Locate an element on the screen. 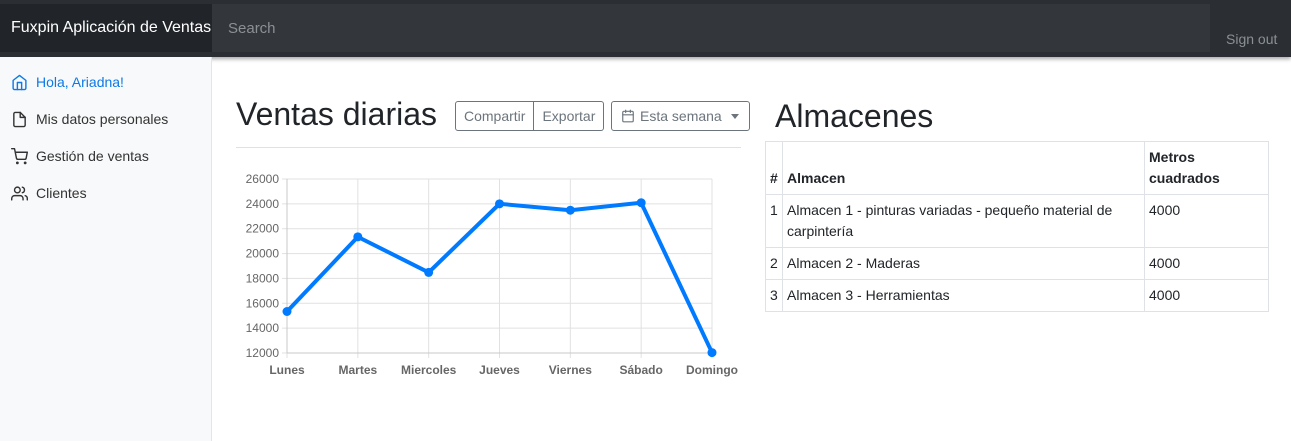 The image size is (1291, 441). x-tick-label: Sábado is located at coordinates (640, 370).